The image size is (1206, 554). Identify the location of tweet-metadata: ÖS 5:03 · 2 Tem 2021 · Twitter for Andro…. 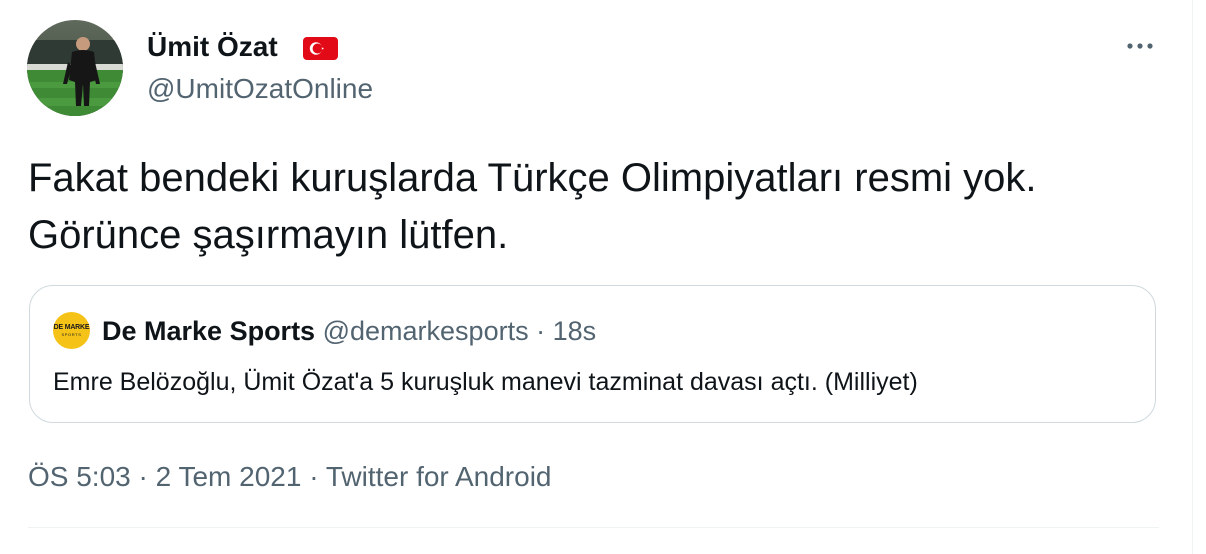
(289, 477).